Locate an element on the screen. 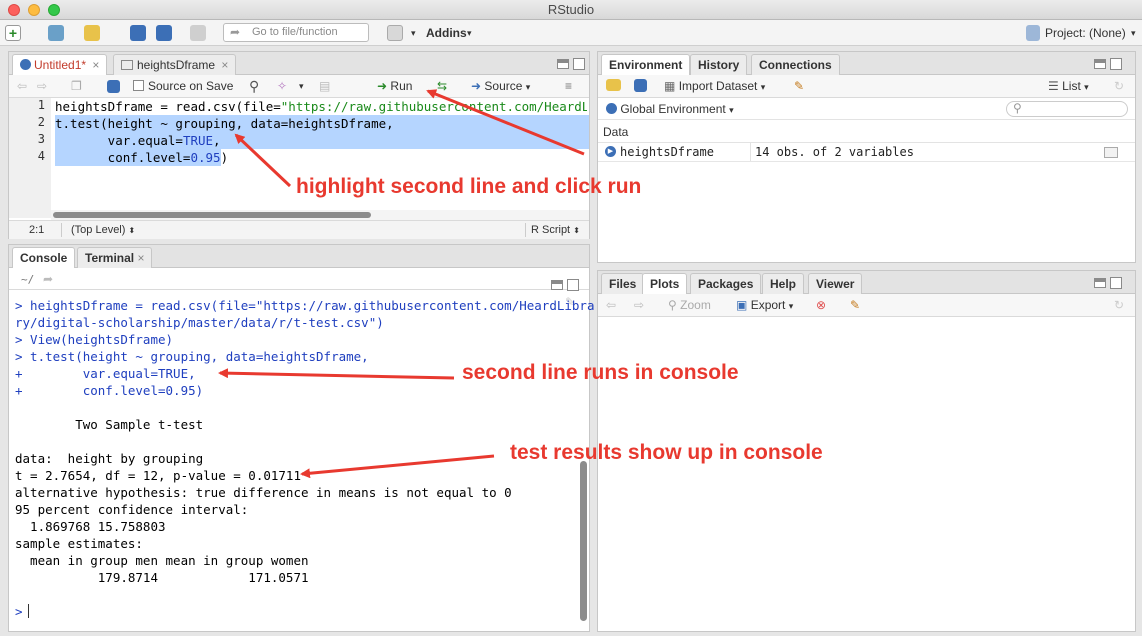 The width and height of the screenshot is (1142, 636). console-prompt: > is located at coordinates (22, 611).